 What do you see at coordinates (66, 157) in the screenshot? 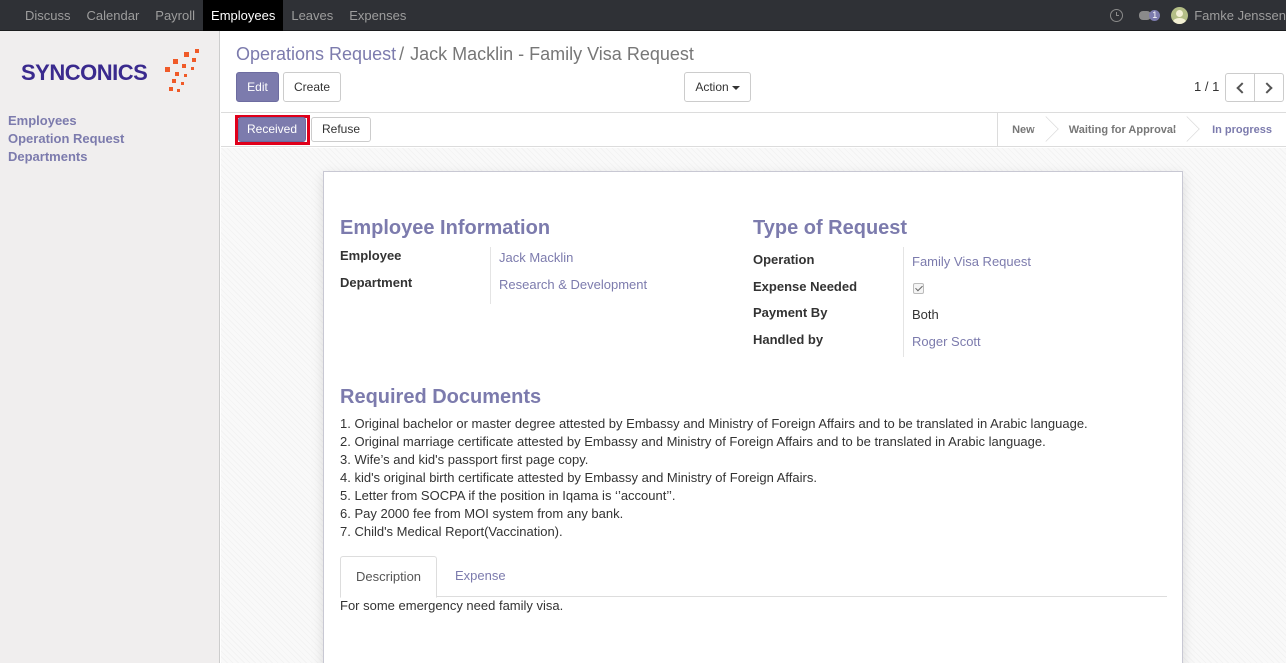
I see `sidebar-item-departments: Departments` at bounding box center [66, 157].